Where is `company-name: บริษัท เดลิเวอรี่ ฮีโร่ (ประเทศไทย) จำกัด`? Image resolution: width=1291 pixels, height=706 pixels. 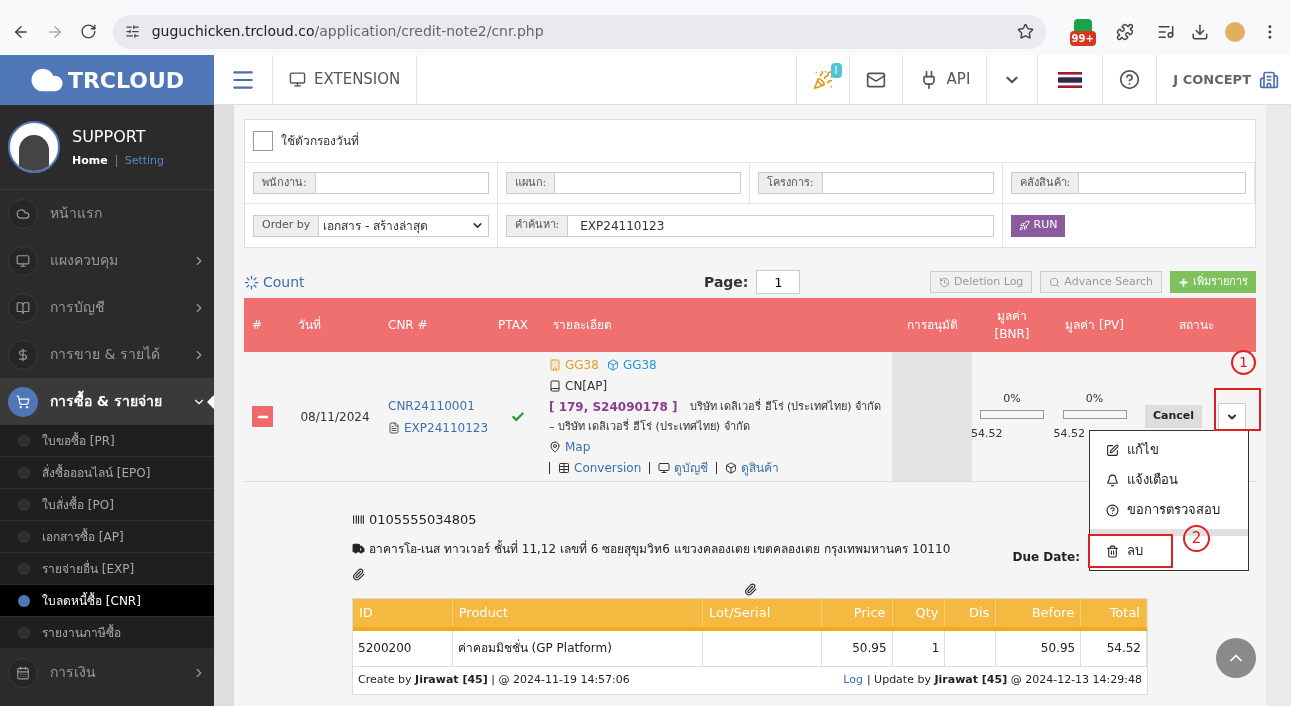 company-name: บริษัท เดลิเวอรี่ ฮีโร่ (ประเทศไทย) จำกัด is located at coordinates (785, 406).